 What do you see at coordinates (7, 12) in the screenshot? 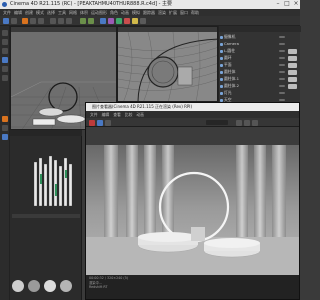
I see `menu-item: 文件` at bounding box center [7, 12].